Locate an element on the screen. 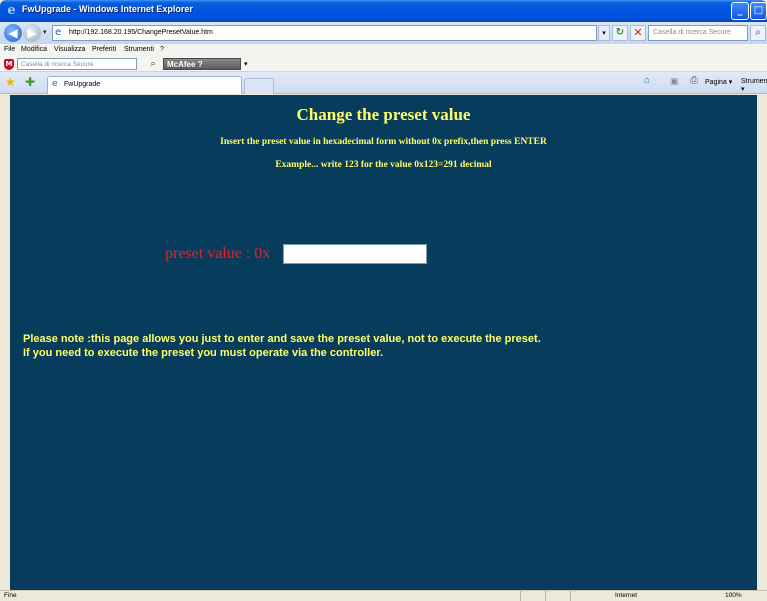  address-dropdown-button: ▾ is located at coordinates (604, 33).